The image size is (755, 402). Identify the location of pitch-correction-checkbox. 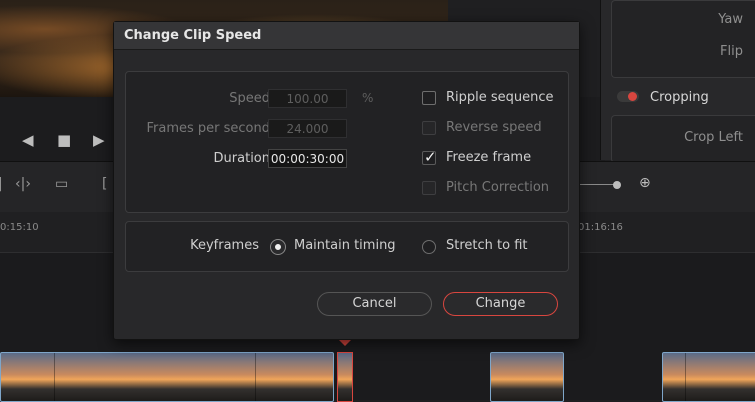
(429, 188).